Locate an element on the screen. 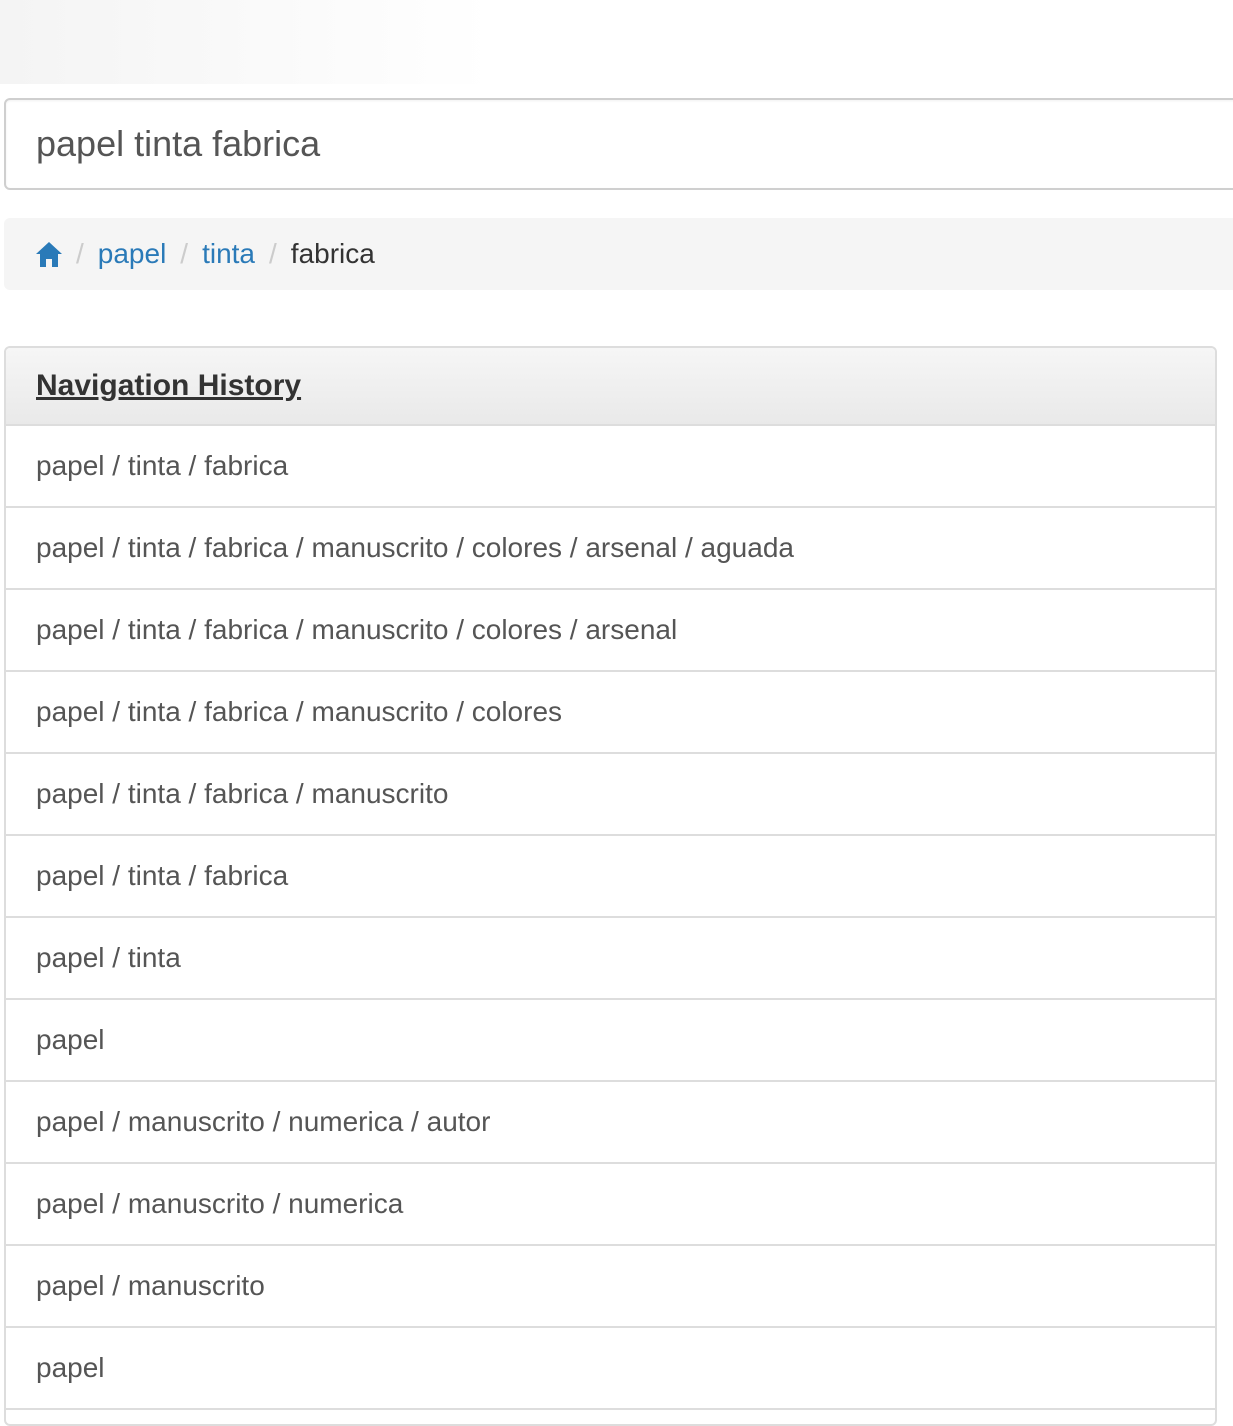 The height and width of the screenshot is (1426, 1233). search-box is located at coordinates (618, 144).